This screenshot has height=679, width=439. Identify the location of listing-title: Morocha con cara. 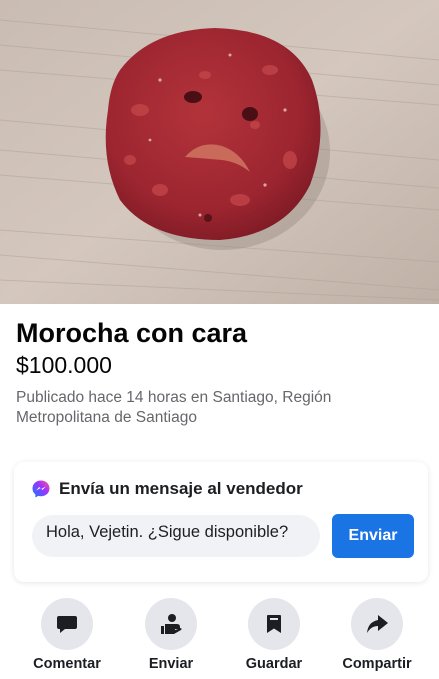
(132, 333).